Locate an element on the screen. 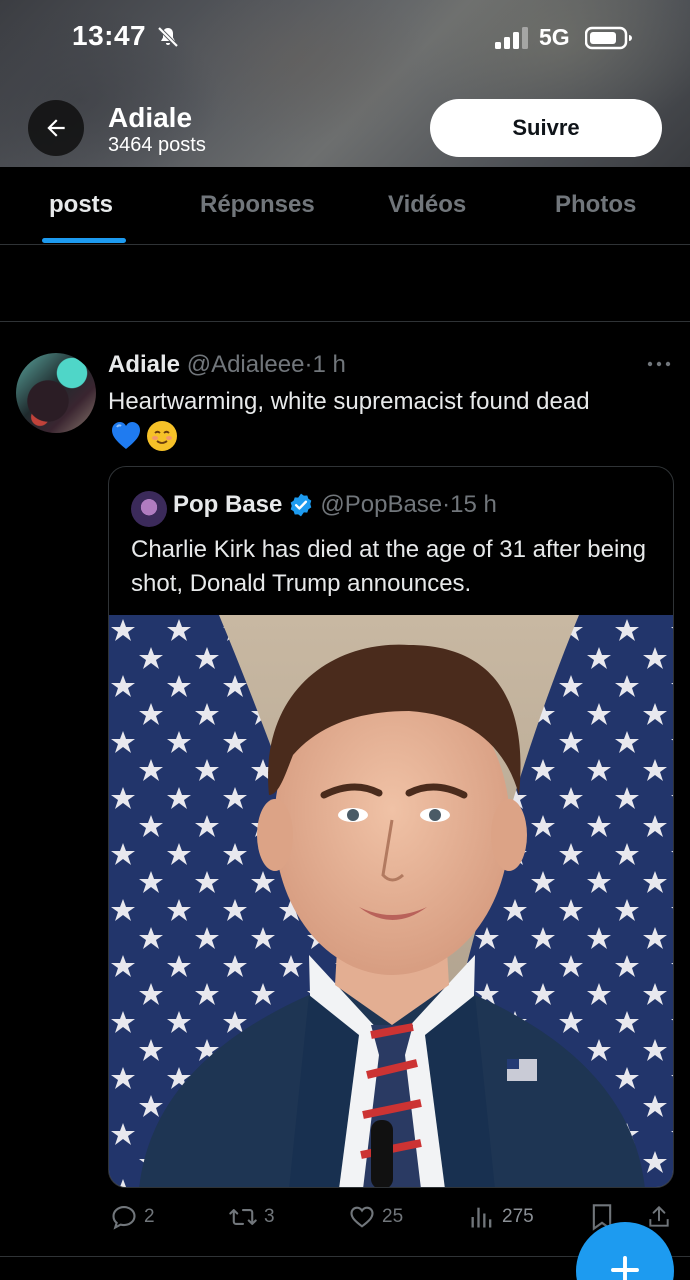  tweet-header: Adiale @Adialeee·1 h is located at coordinates (227, 365).